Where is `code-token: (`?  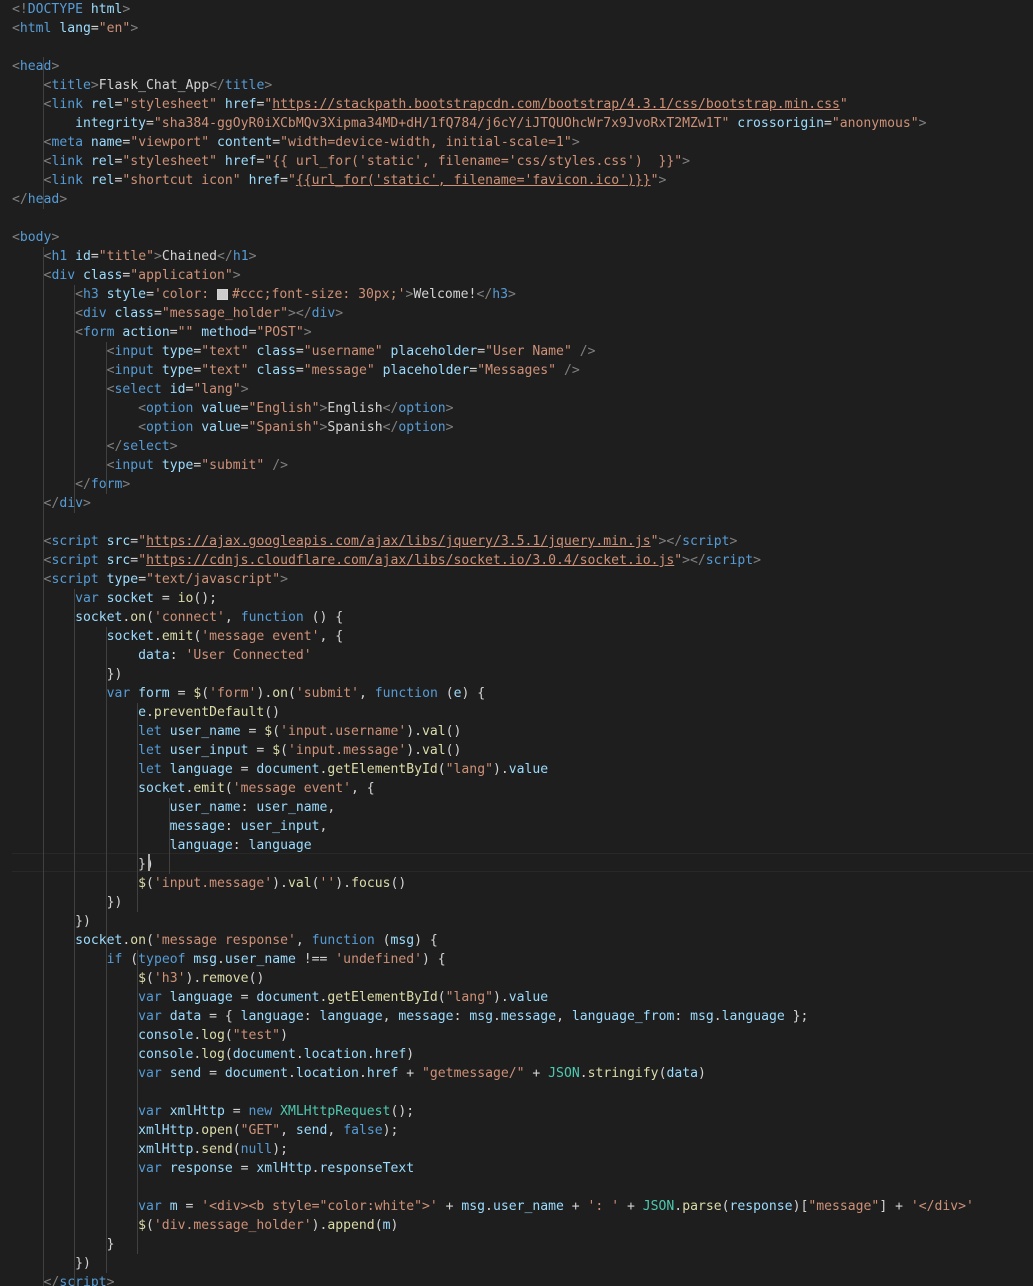 code-token: ( is located at coordinates (150, 883).